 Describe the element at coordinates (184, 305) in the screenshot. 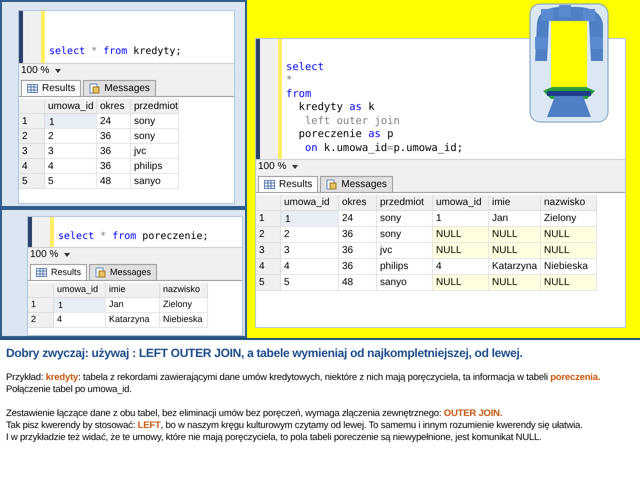

I see `table-cell: Zielony` at that location.